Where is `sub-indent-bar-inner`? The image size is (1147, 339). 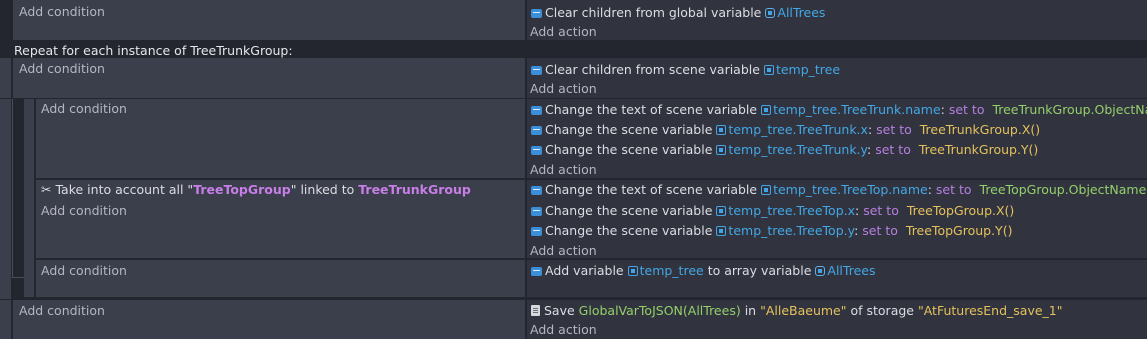
sub-indent-bar-inner is located at coordinates (29, 198).